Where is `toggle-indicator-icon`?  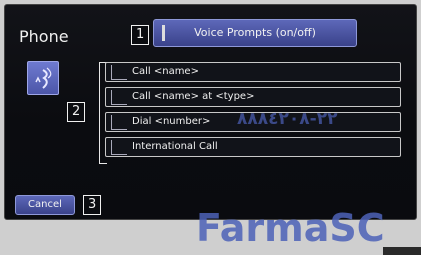 toggle-indicator-icon is located at coordinates (163, 33).